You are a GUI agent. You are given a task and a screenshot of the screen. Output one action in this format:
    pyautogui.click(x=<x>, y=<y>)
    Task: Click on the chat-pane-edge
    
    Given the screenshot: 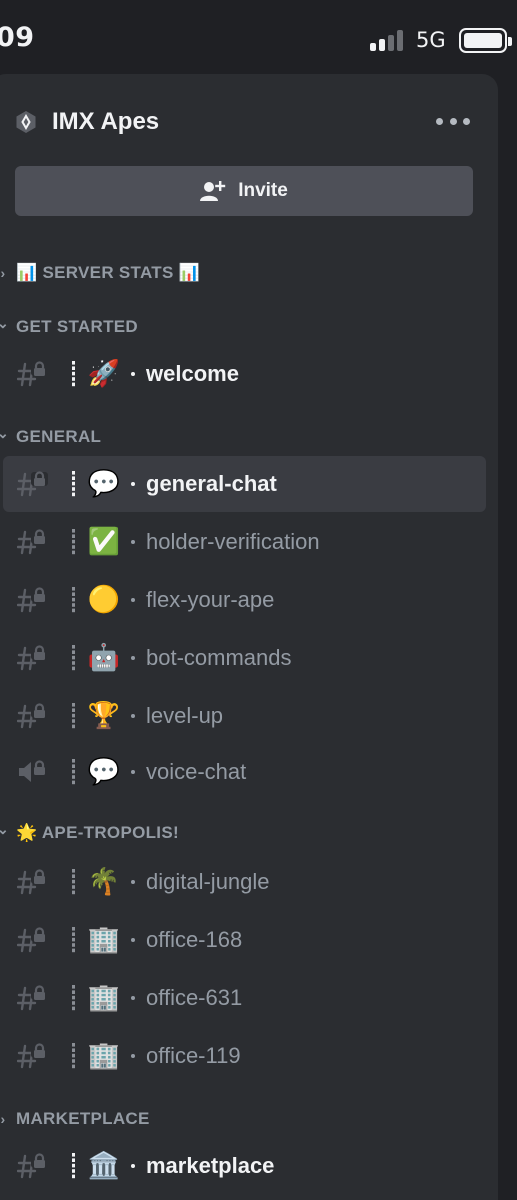 What is the action you would take?
    pyautogui.click(x=507, y=637)
    